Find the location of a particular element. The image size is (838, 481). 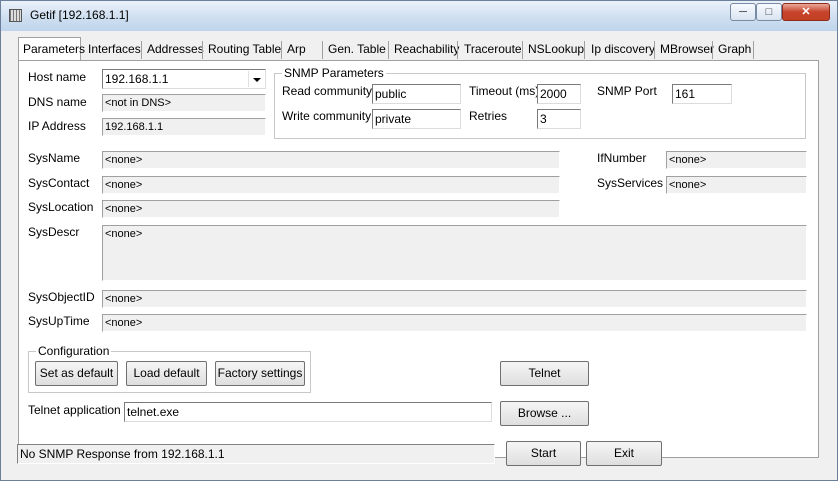

minimize-button: ─ is located at coordinates (743, 12).